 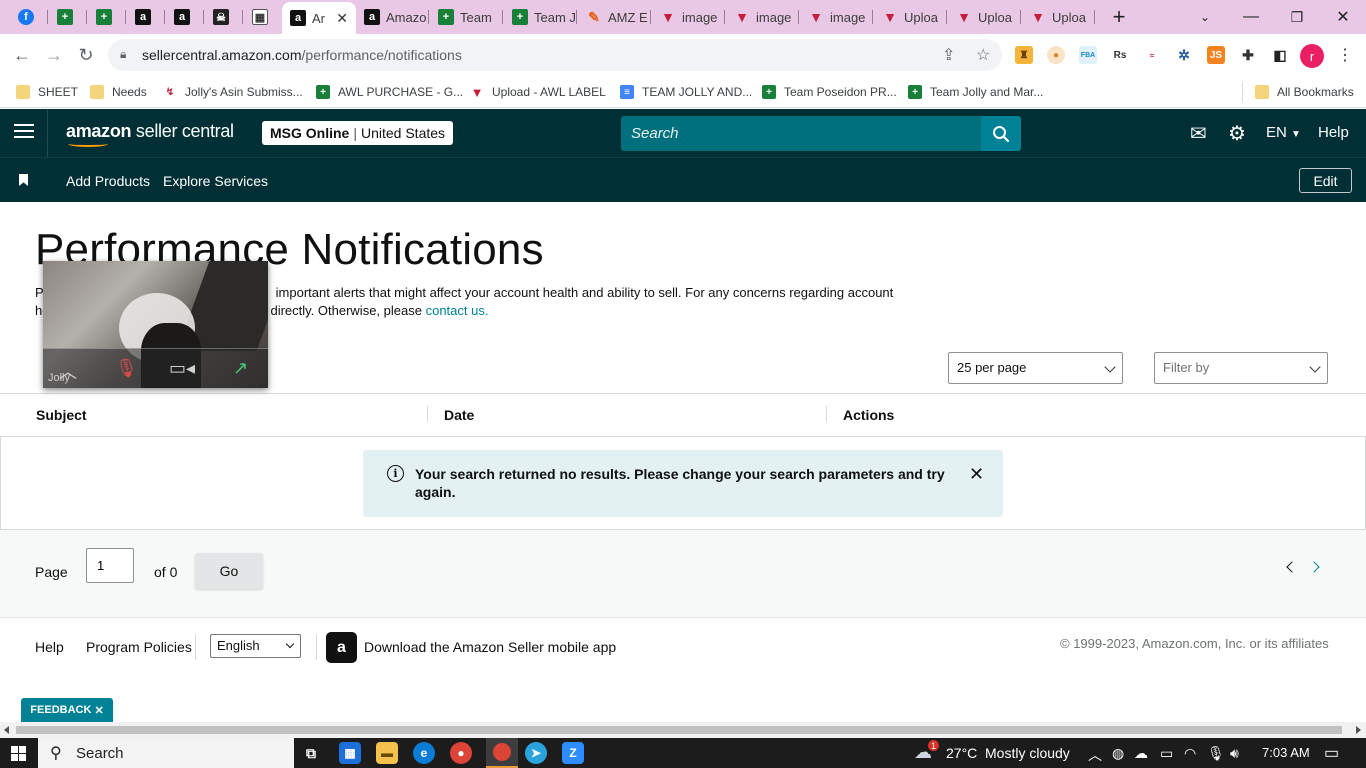 I want to click on microphone-muted-icon: 🎙︎, so click(x=126, y=368).